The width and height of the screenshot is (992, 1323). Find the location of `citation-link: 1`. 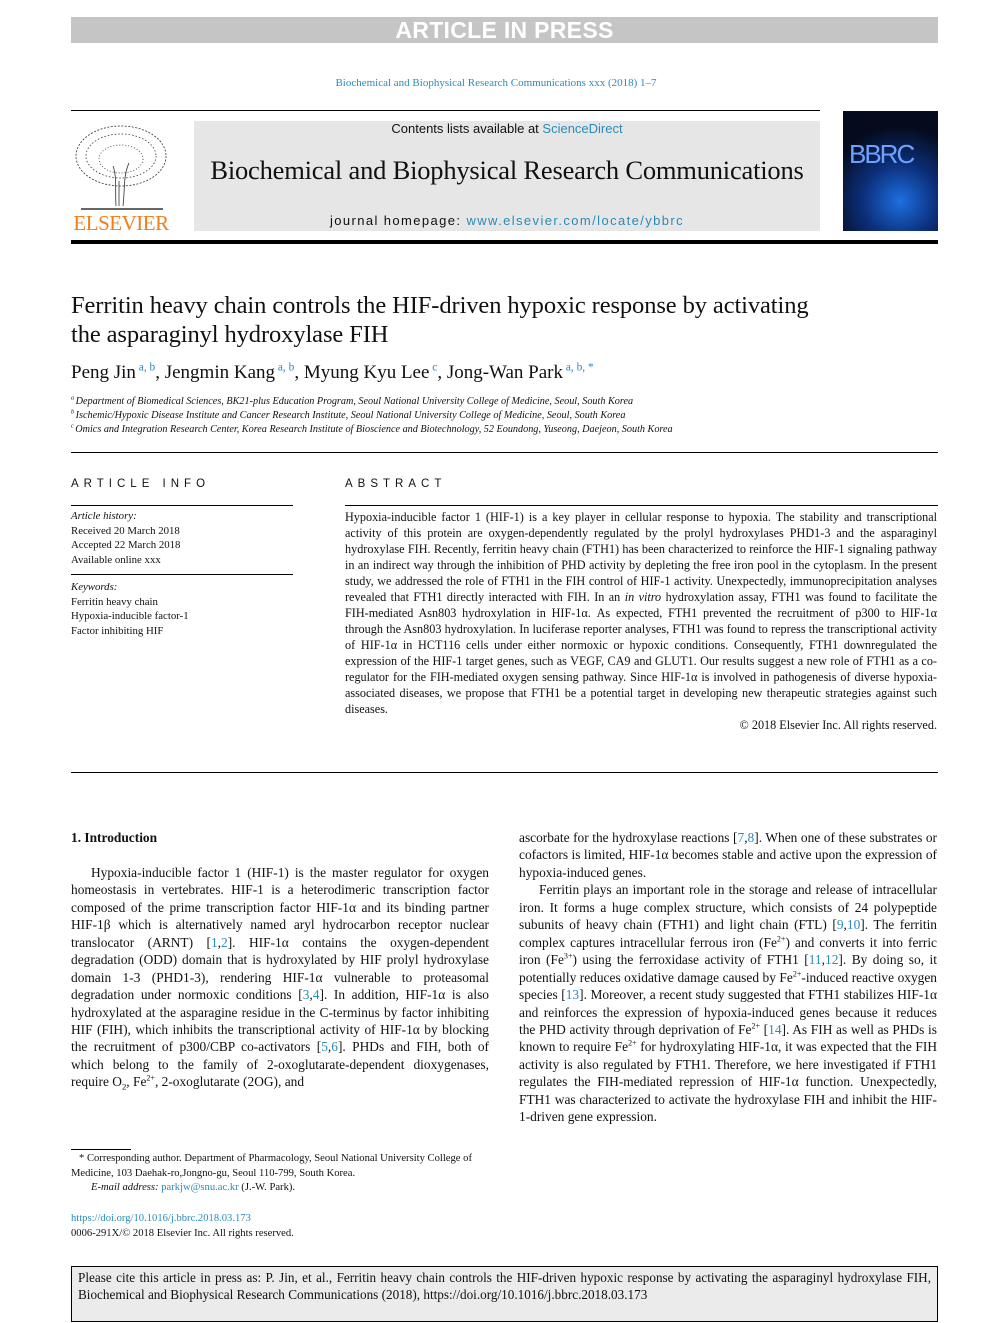

citation-link: 1 is located at coordinates (214, 942).